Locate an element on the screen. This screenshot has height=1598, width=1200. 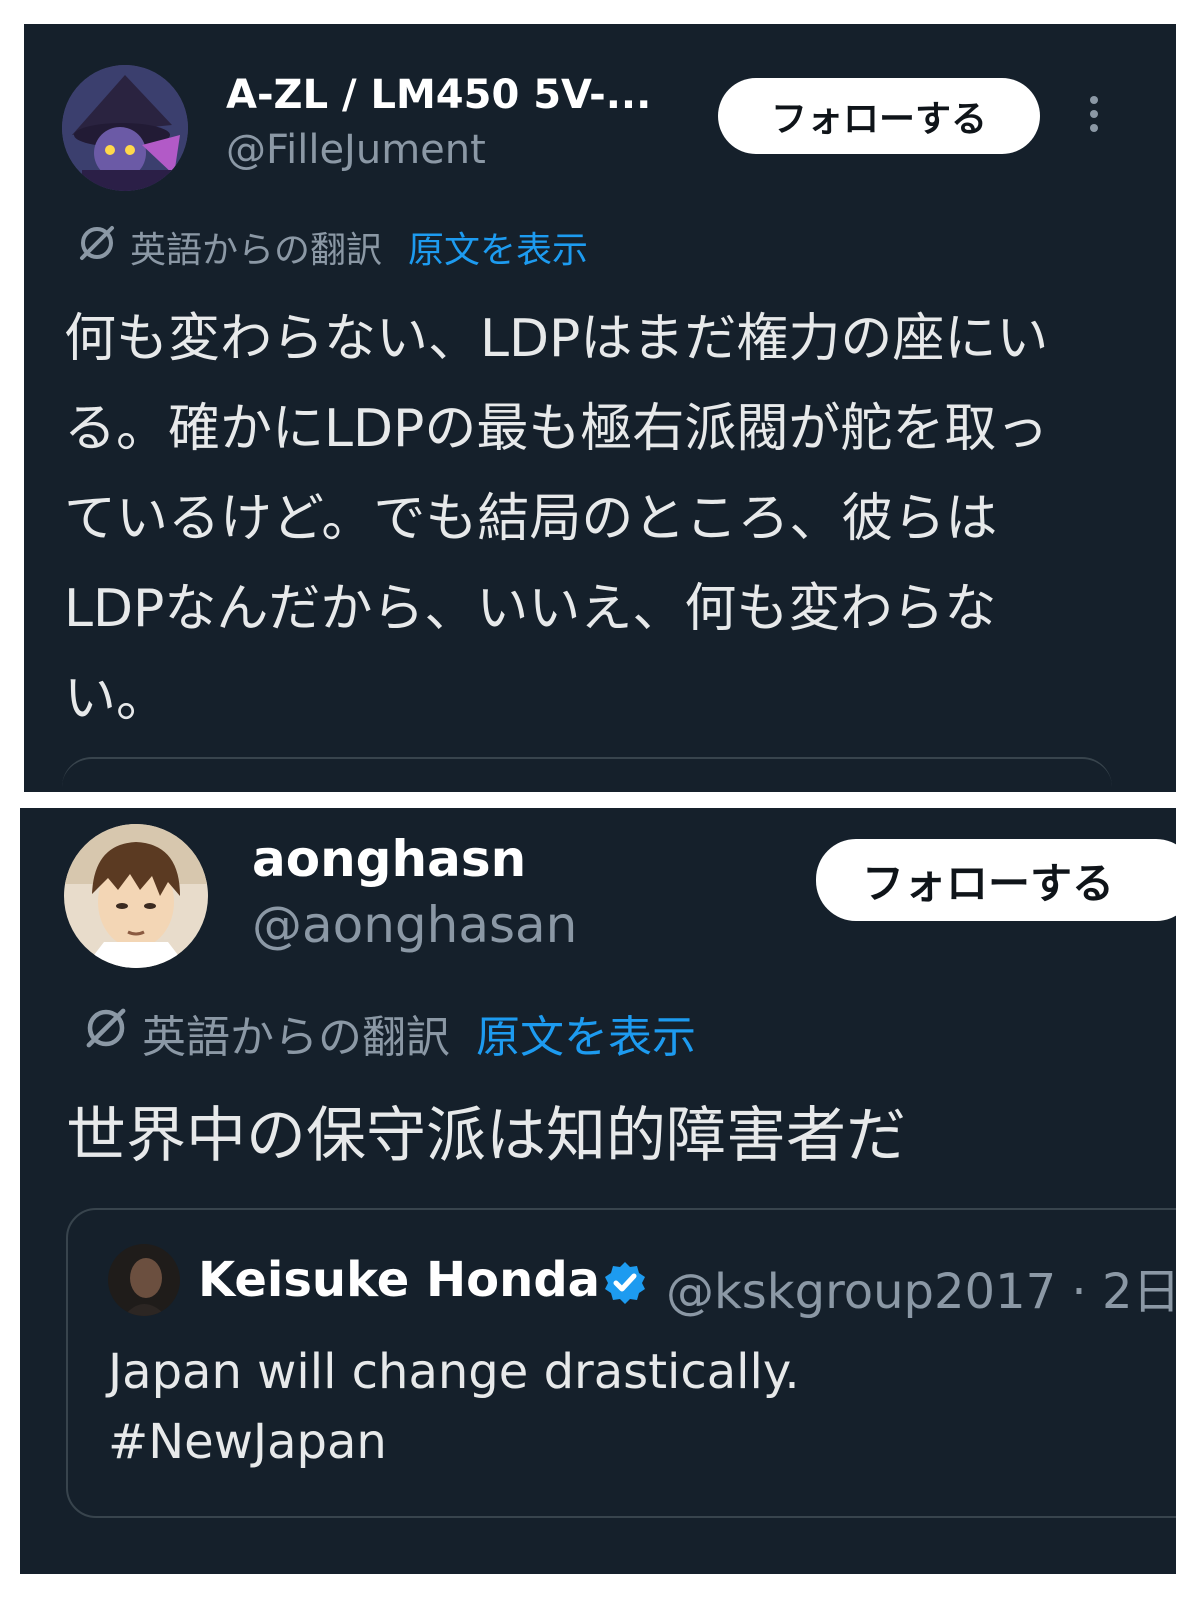
person-photo-avatar-icon is located at coordinates (144, 1280).